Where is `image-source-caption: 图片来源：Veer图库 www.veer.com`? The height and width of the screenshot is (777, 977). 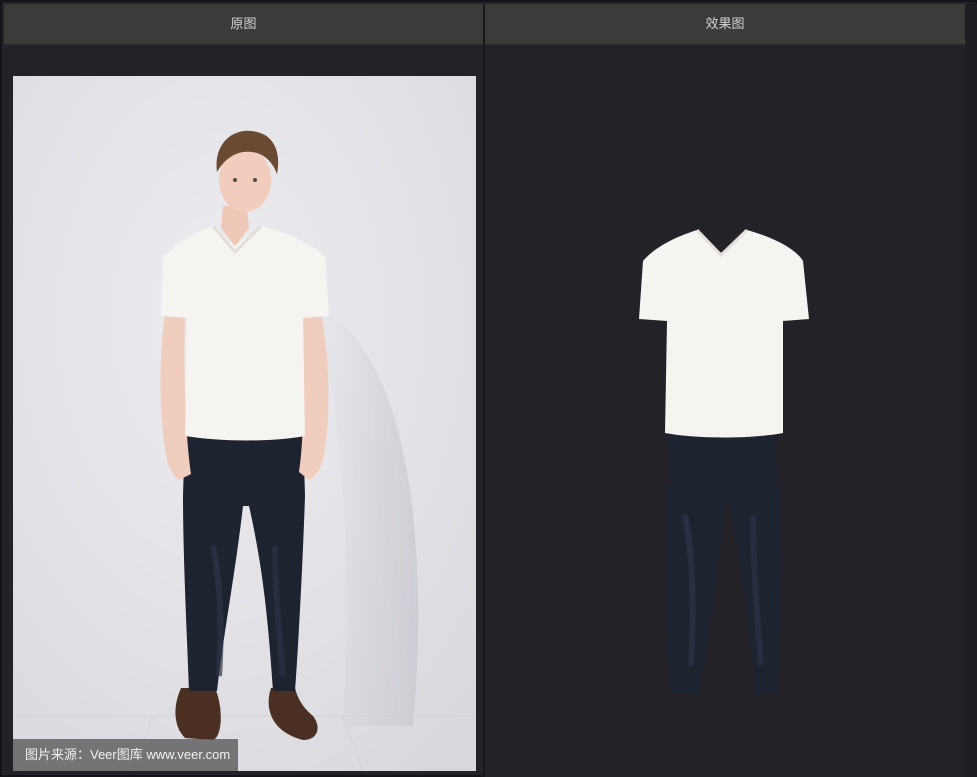 image-source-caption: 图片来源：Veer图库 www.veer.com is located at coordinates (126, 755).